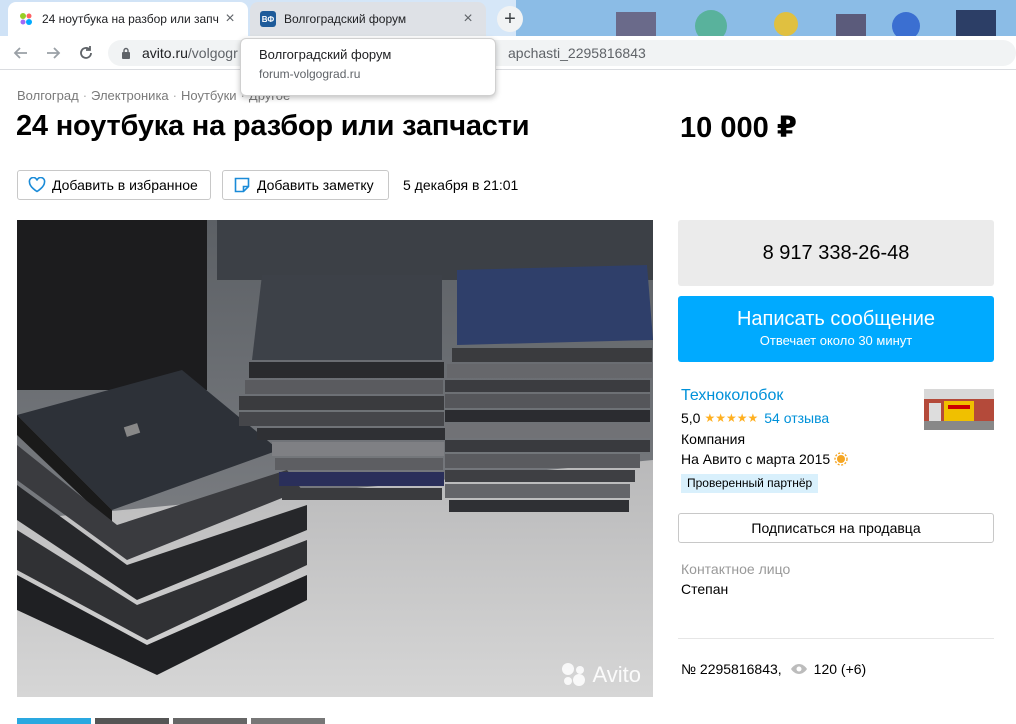 The image size is (1016, 724). I want to click on tooltip-title: Волгоградский форум, so click(325, 54).